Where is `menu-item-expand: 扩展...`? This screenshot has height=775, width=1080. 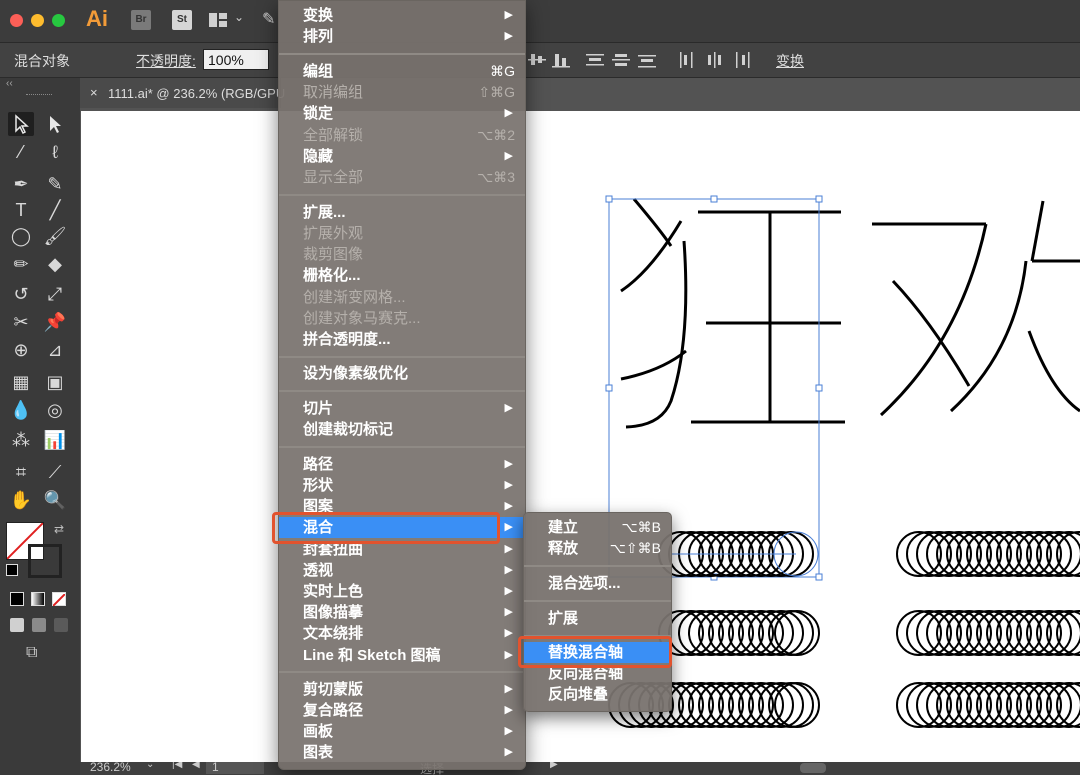
menu-item-expand: 扩展... is located at coordinates (402, 212).